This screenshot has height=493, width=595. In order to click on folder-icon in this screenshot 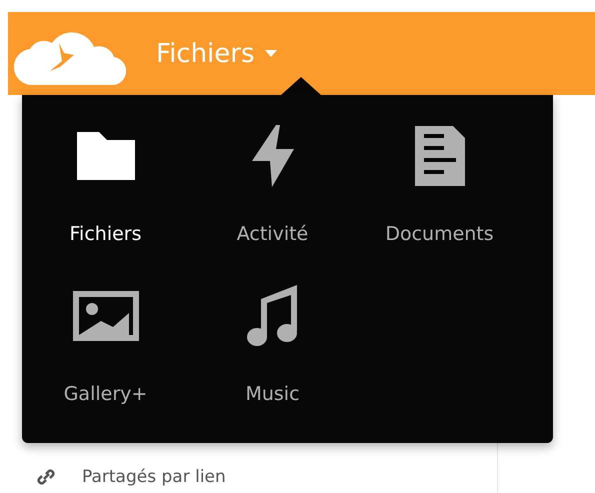, I will do `click(105, 156)`.